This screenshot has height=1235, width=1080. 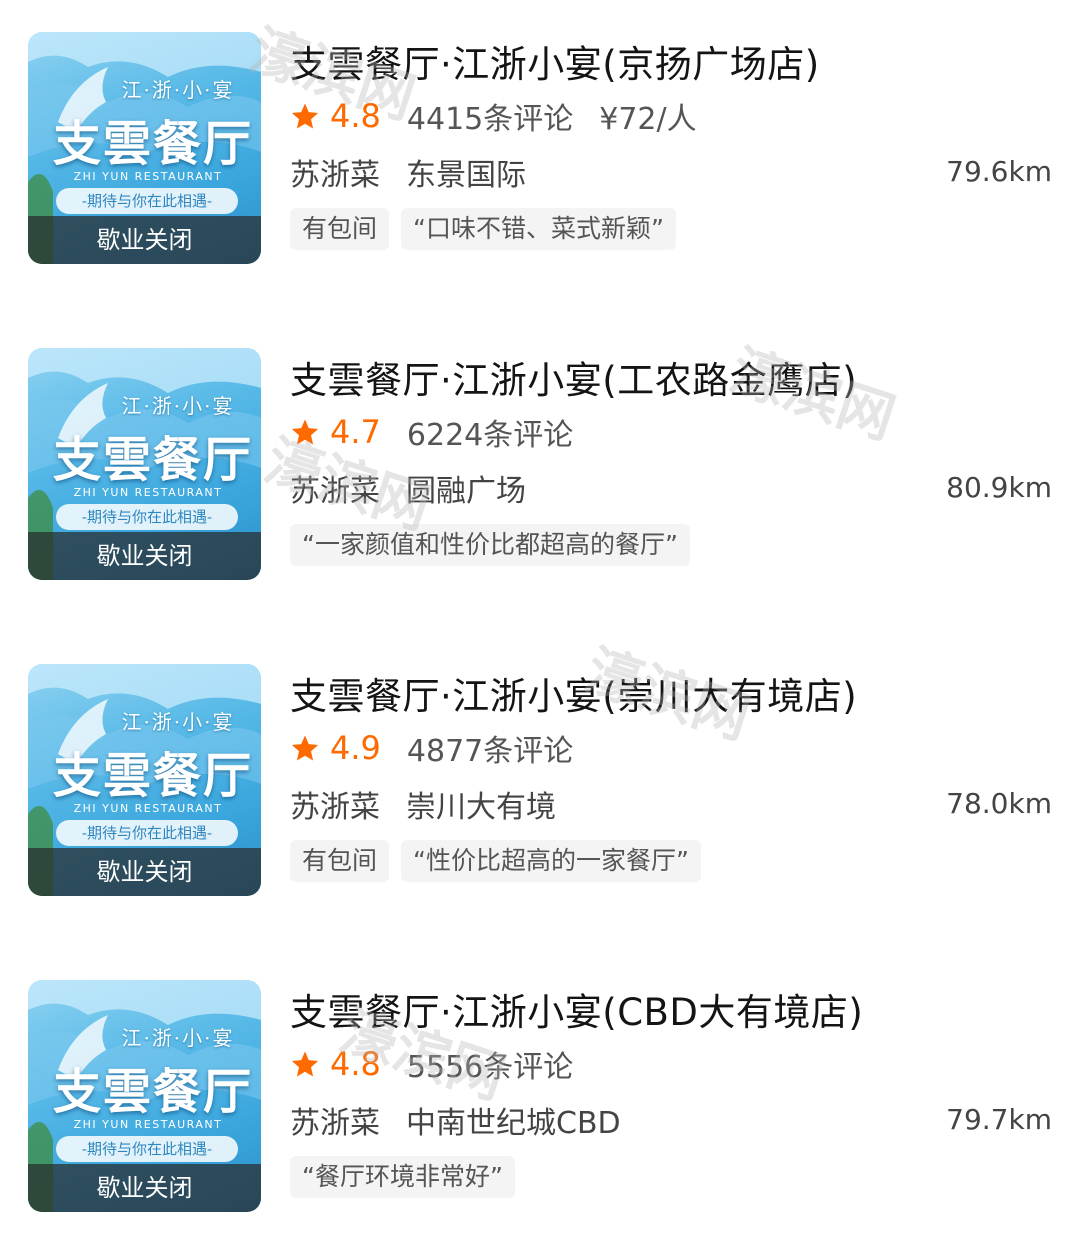 I want to click on distance-label: 78.0km, so click(x=999, y=803).